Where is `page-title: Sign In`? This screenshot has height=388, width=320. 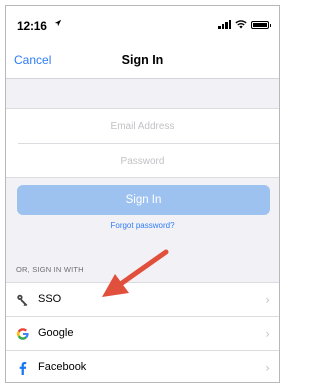
page-title: Sign In is located at coordinates (142, 60).